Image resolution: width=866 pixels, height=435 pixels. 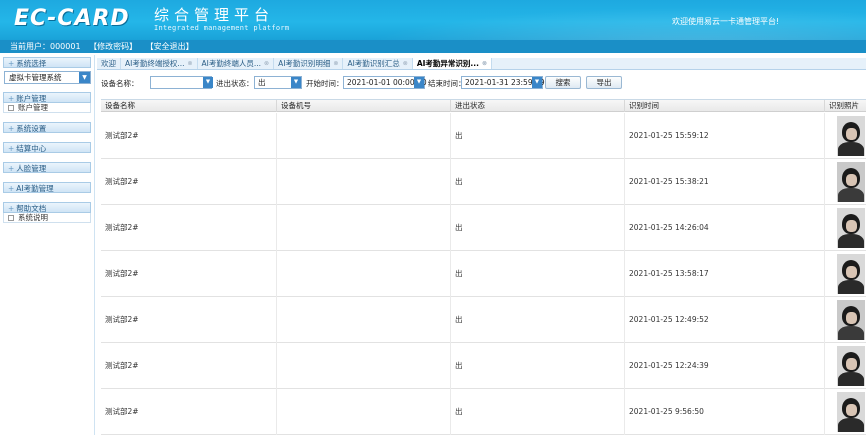 What do you see at coordinates (538, 106) in the screenshot?
I see `column-header-status: 进出状态` at bounding box center [538, 106].